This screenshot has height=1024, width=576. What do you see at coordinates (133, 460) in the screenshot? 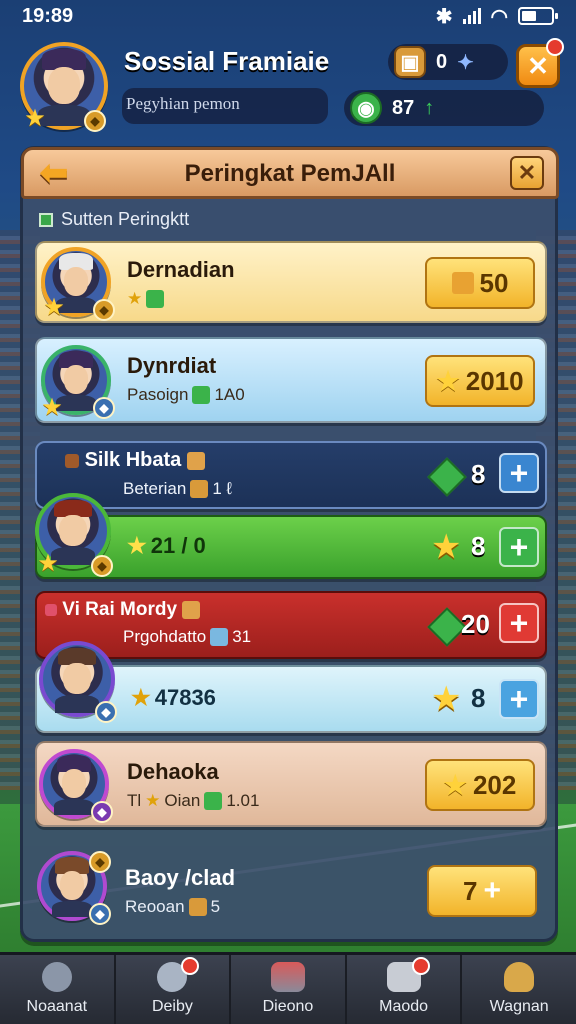
I see `row-name-text: Silk Hbata` at bounding box center [133, 460].